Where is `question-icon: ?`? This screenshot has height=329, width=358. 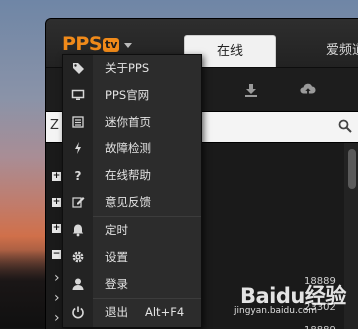
question-icon: ? is located at coordinates (78, 175).